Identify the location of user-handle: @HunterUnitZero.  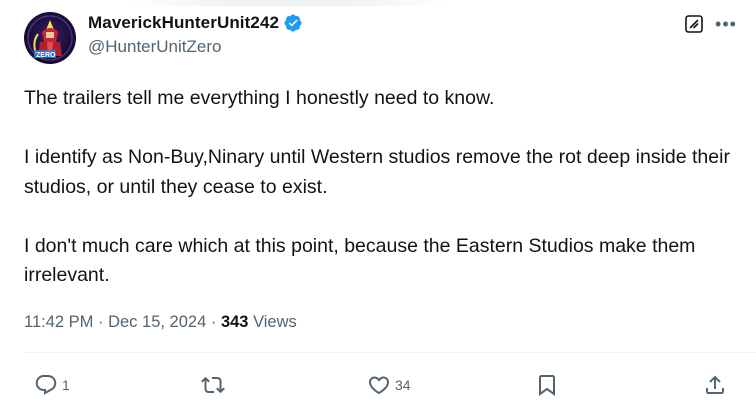
(382, 47).